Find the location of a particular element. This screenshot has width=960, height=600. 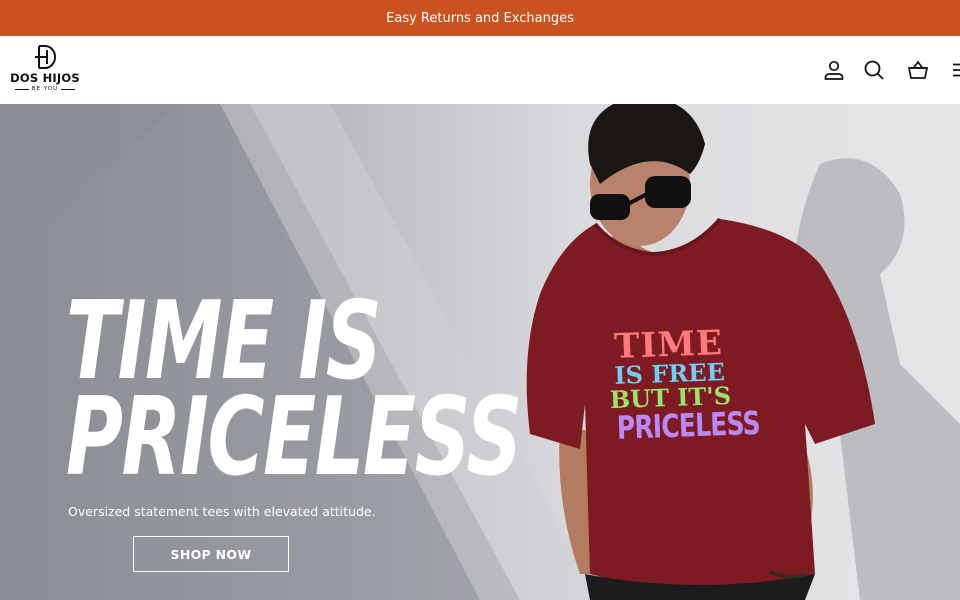

logo-tagline: BE YOU is located at coordinates (45, 89).